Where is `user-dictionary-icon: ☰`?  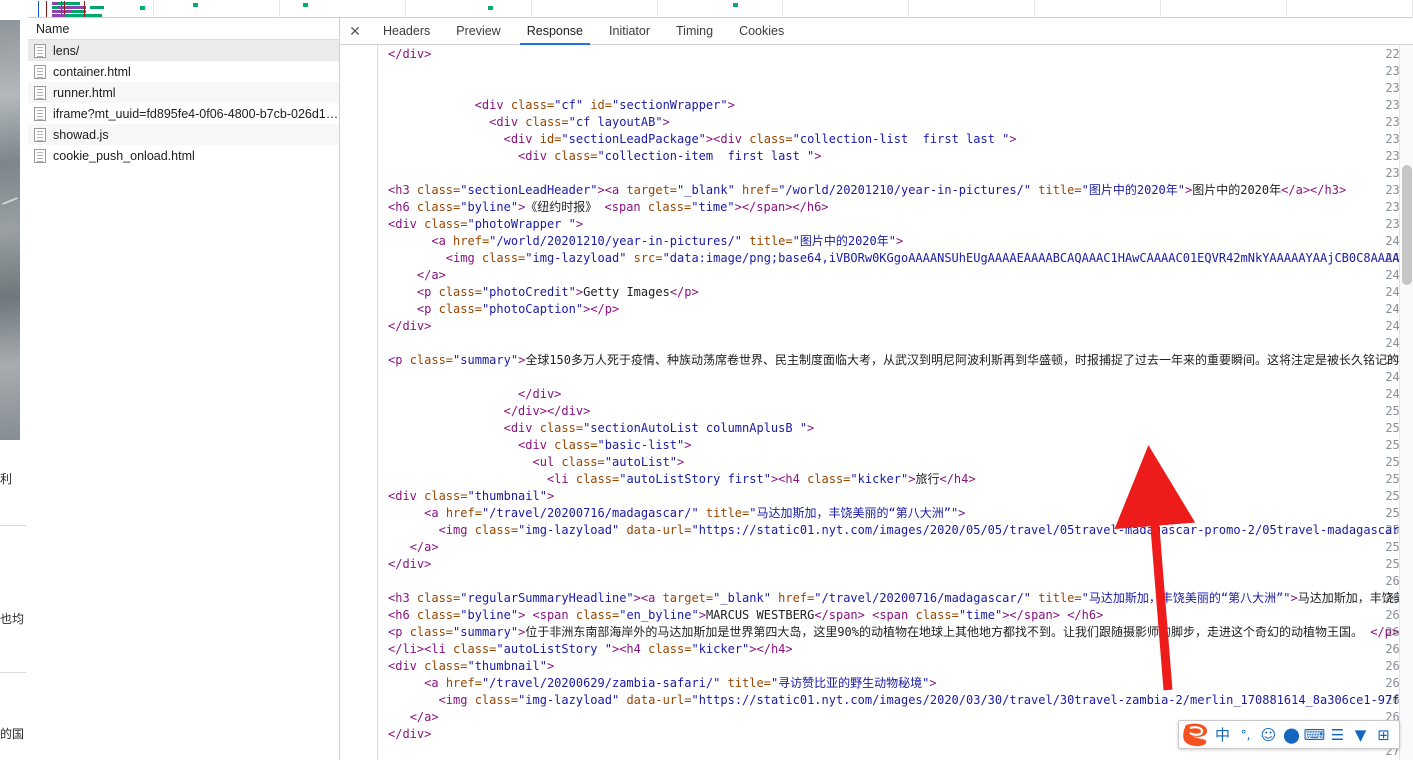
user-dictionary-icon: ☰ is located at coordinates (1337, 734).